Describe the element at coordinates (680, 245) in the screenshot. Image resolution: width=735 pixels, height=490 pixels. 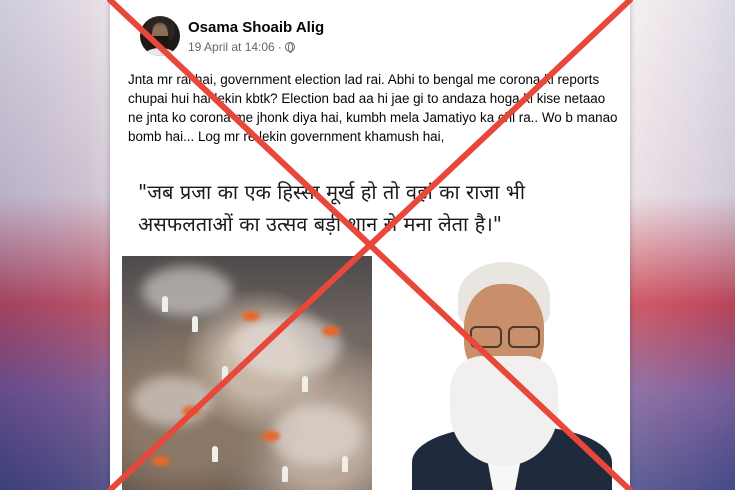
I see `background-blur-right` at that location.